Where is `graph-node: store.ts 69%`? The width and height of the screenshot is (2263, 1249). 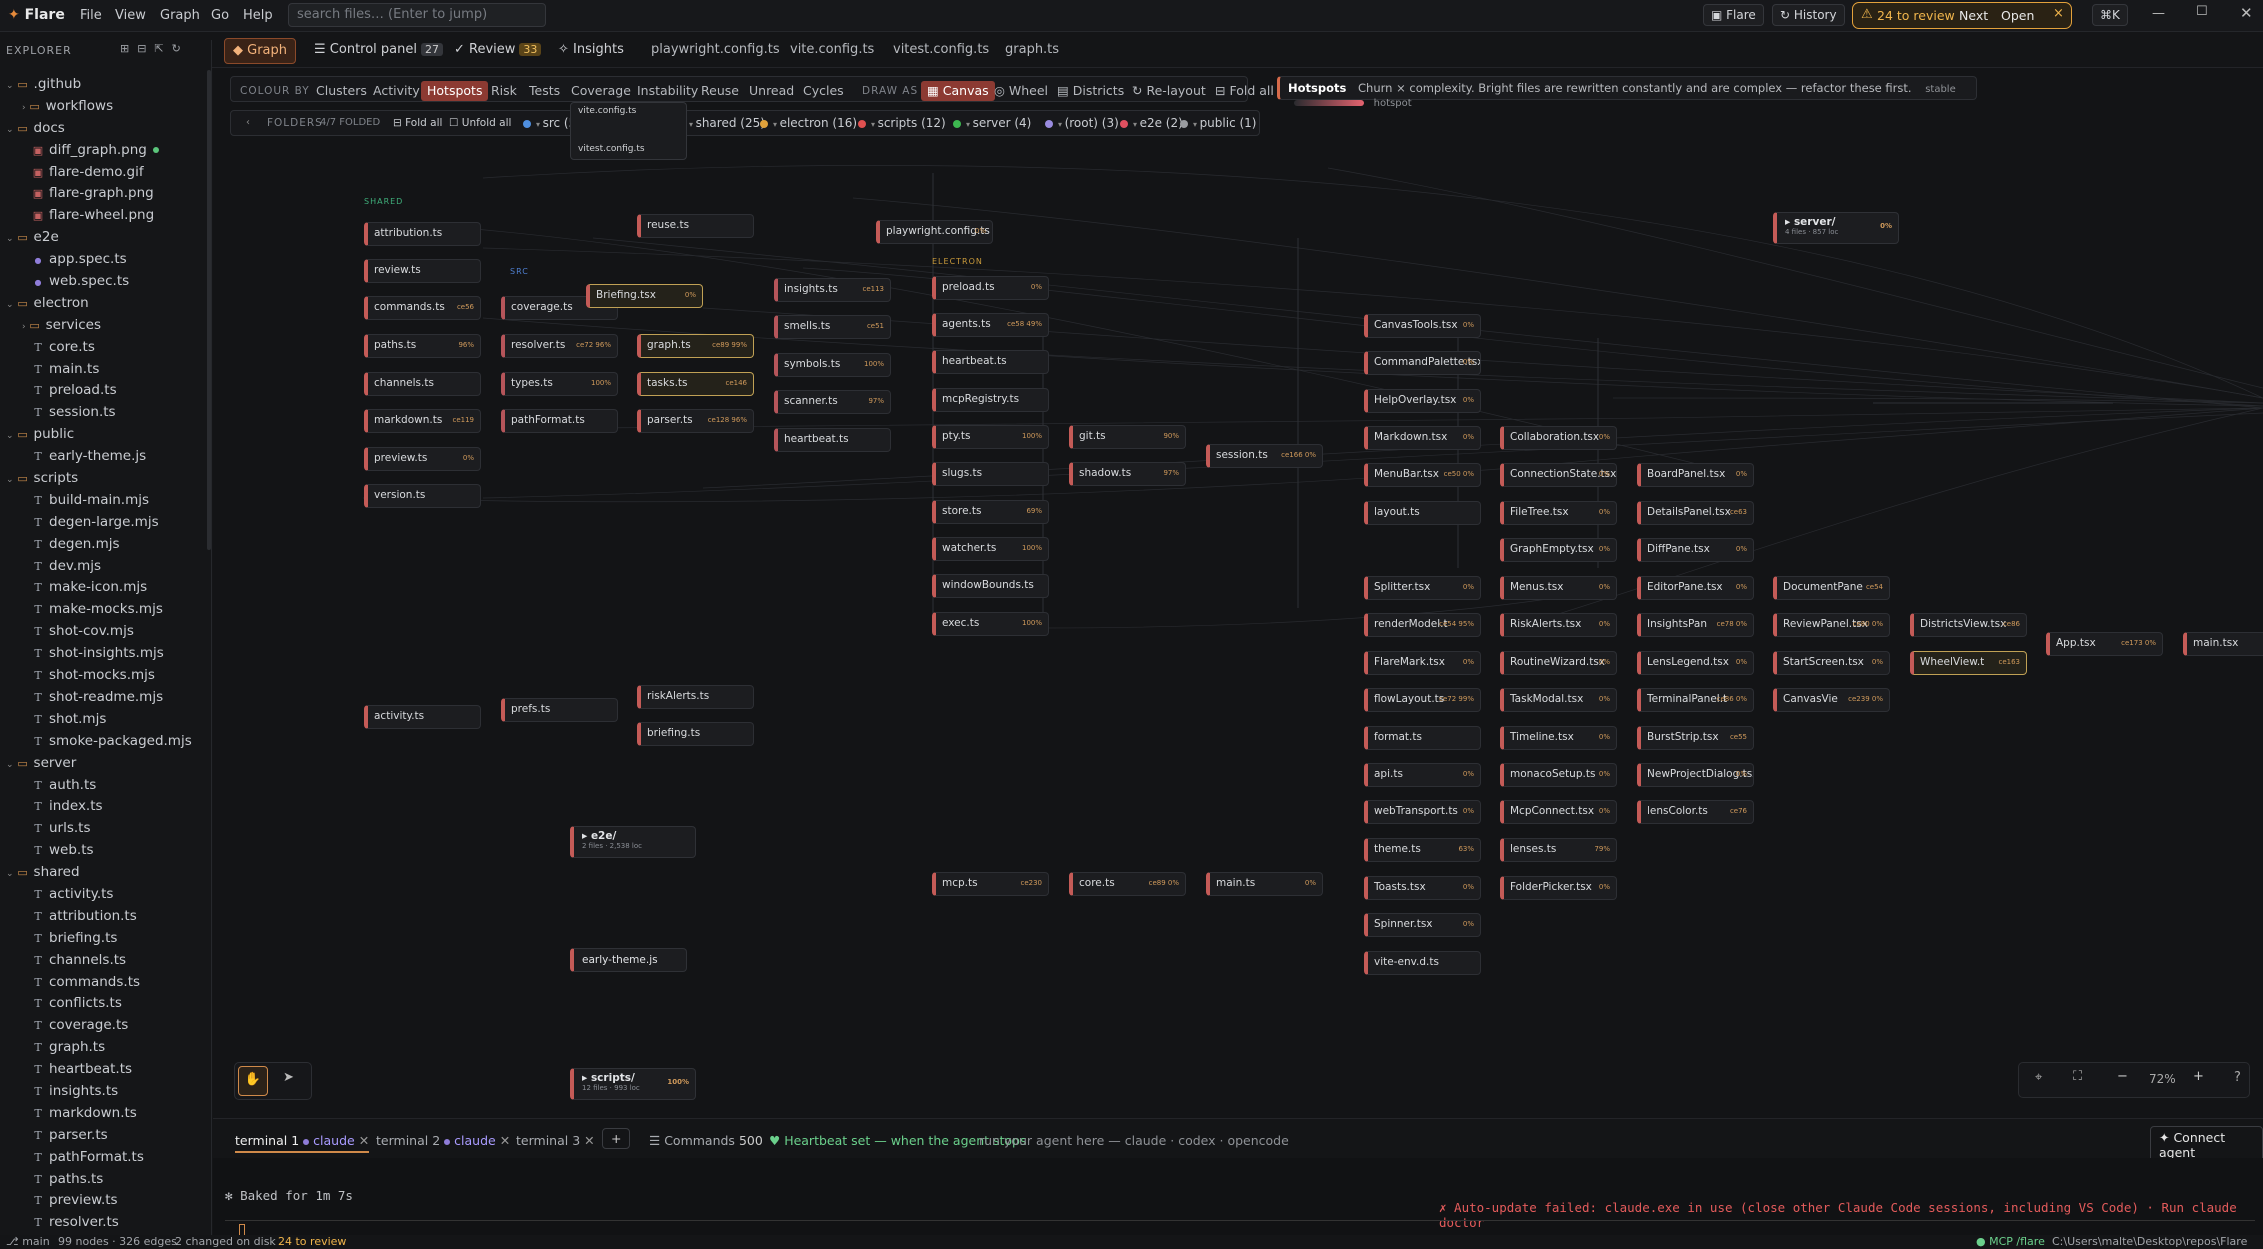
graph-node: store.ts 69% is located at coordinates (990, 512).